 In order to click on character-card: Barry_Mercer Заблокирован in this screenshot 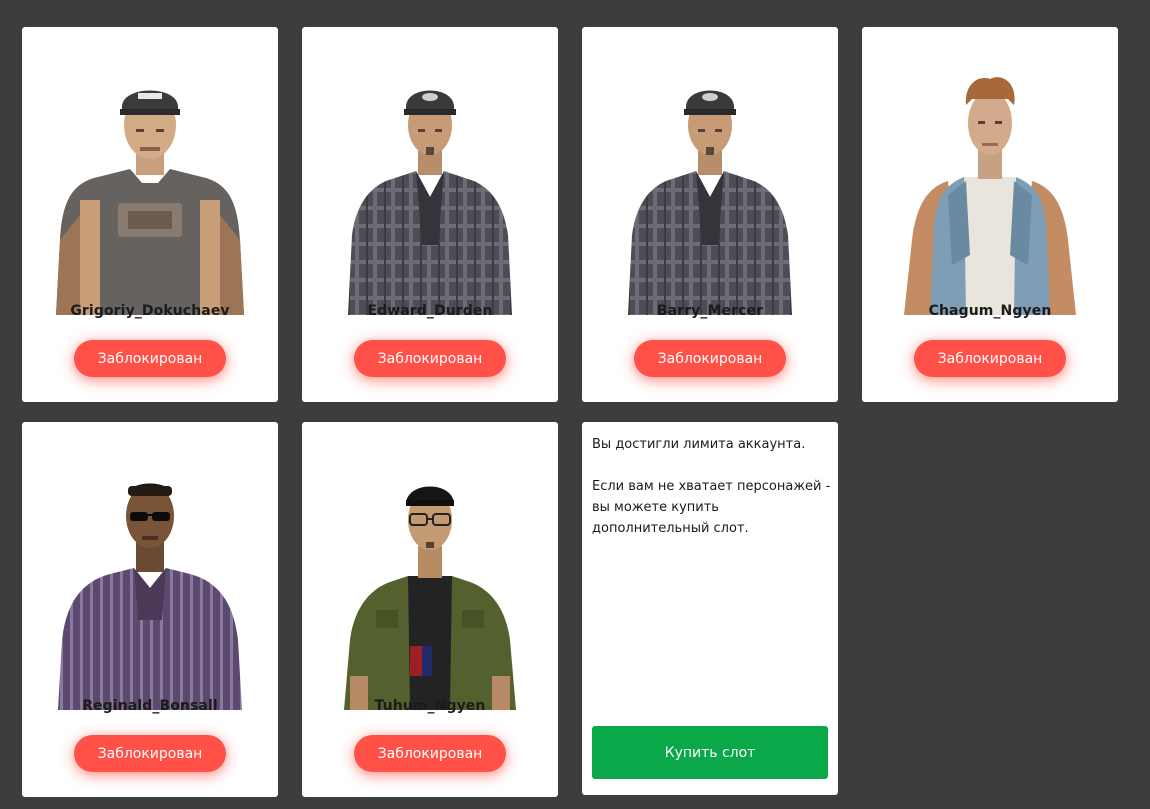, I will do `click(710, 214)`.